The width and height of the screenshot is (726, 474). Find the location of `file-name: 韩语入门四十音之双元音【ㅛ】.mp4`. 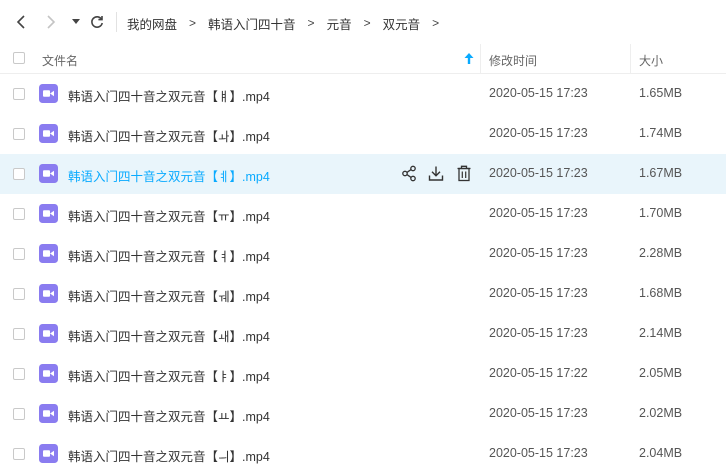

file-name: 韩语入门四十音之双元音【ㅛ】.mp4 is located at coordinates (169, 415).